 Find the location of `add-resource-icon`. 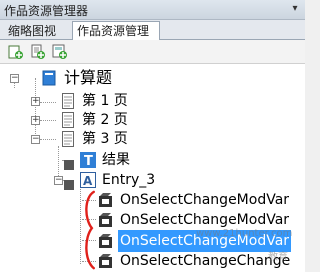

add-resource-icon is located at coordinates (38, 52).